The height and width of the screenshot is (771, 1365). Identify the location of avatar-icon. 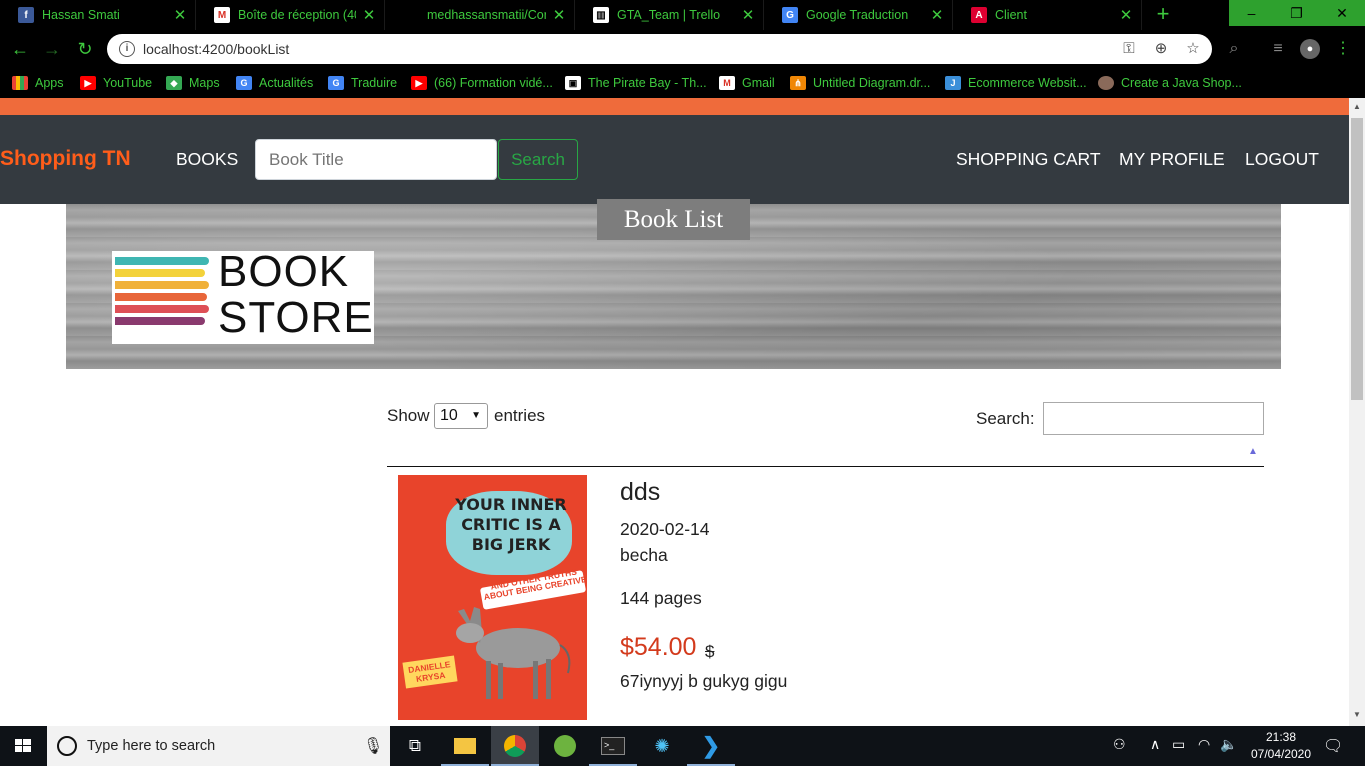
(1106, 83).